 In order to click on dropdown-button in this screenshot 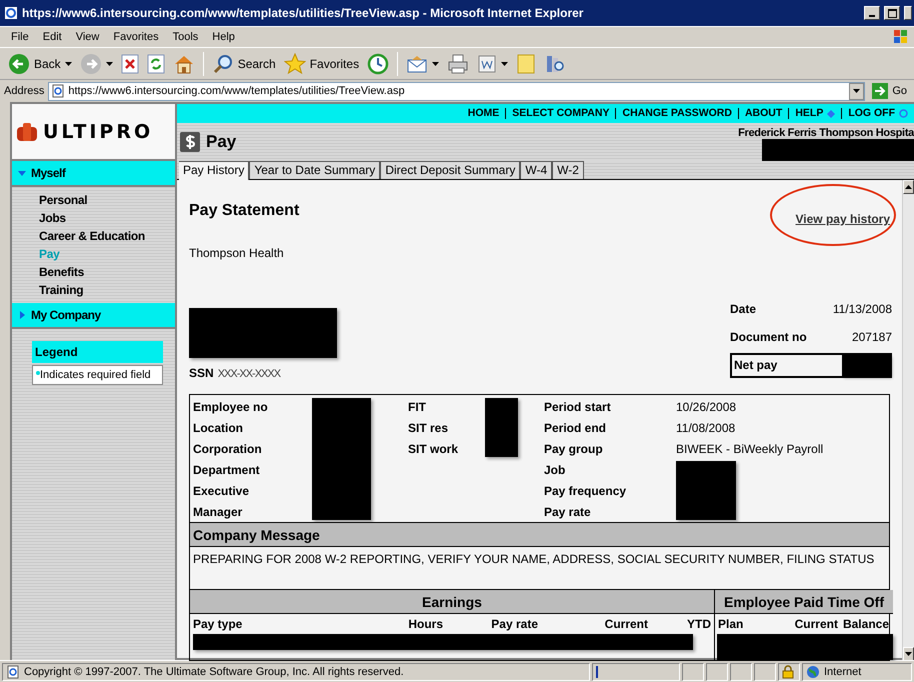, I will do `click(856, 91)`.